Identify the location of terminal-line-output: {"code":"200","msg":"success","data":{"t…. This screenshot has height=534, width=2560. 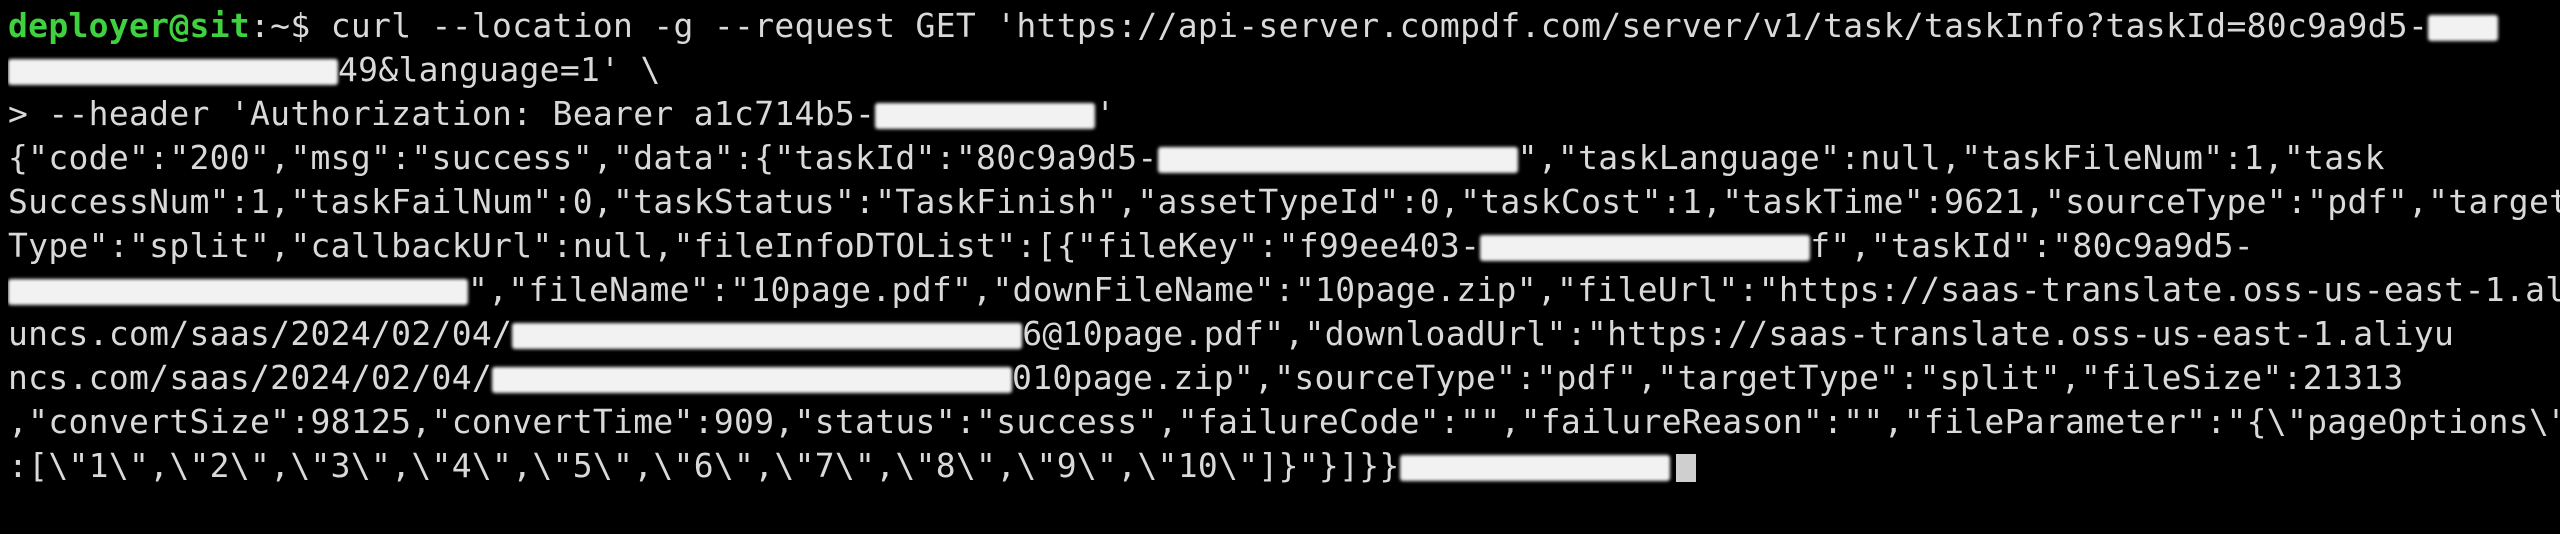
(1284, 158).